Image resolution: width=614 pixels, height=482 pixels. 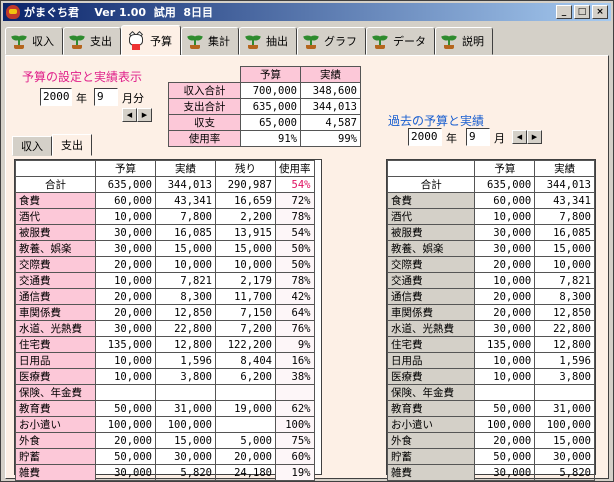 What do you see at coordinates (400, 41) in the screenshot?
I see `tab-6: データ` at bounding box center [400, 41].